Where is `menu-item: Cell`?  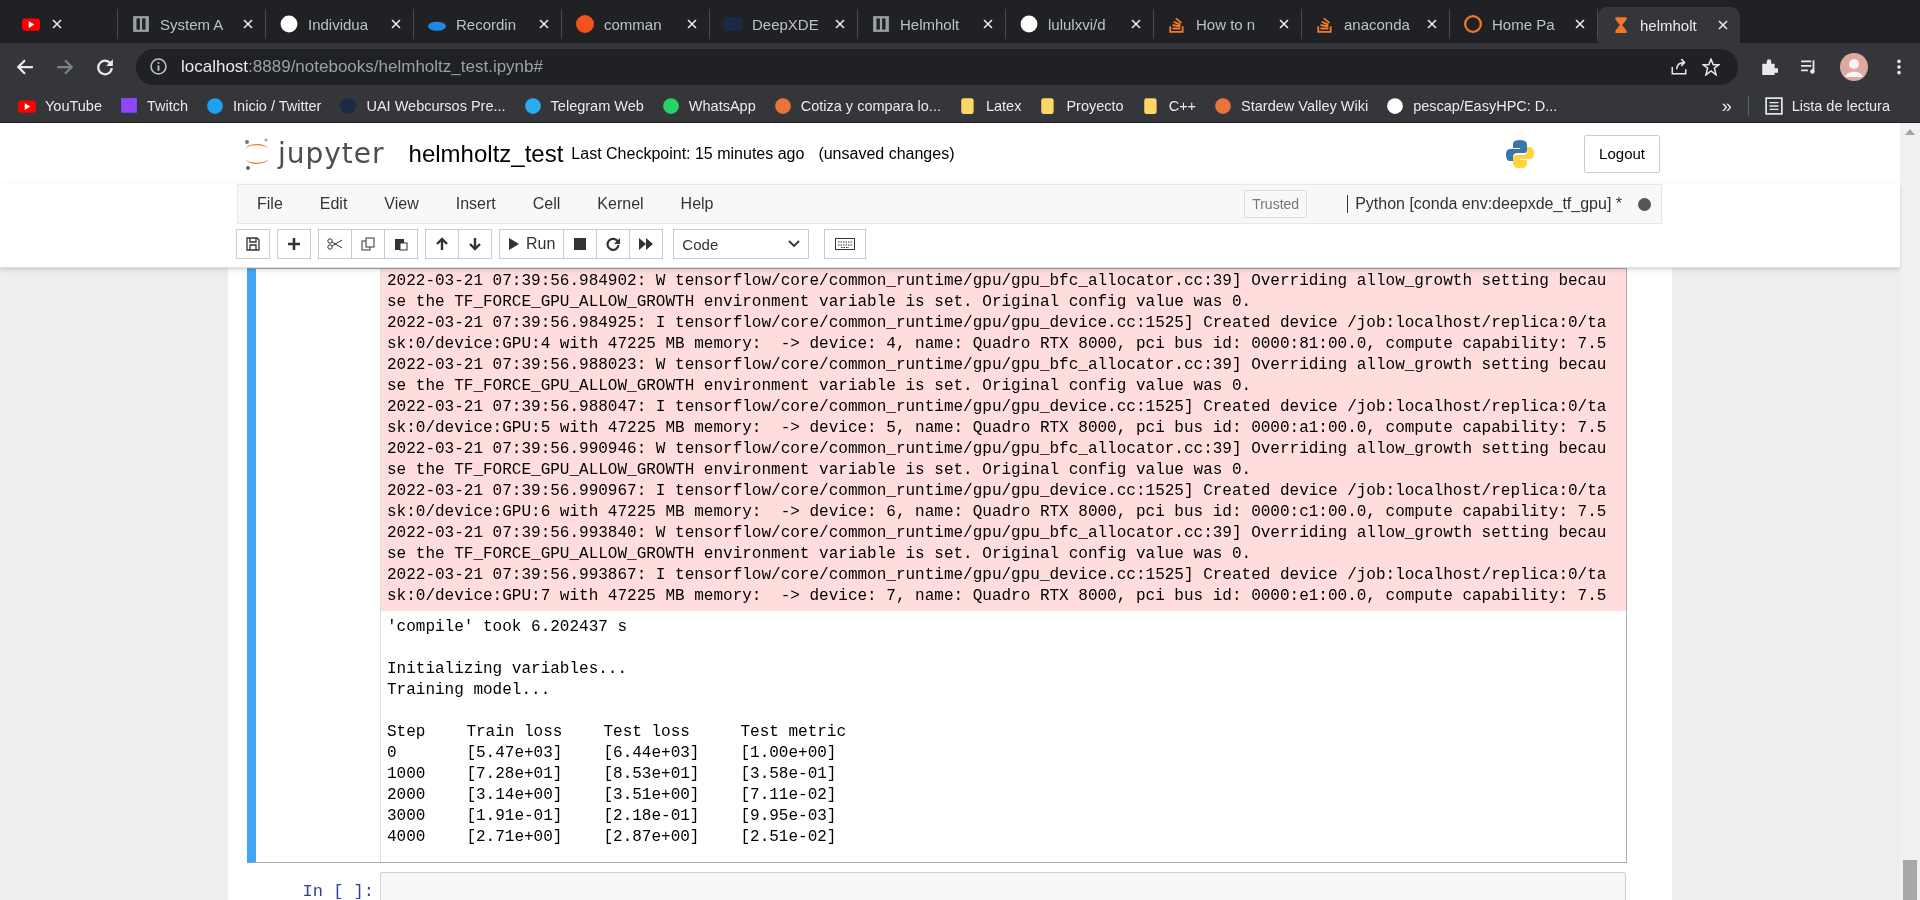 menu-item: Cell is located at coordinates (546, 204).